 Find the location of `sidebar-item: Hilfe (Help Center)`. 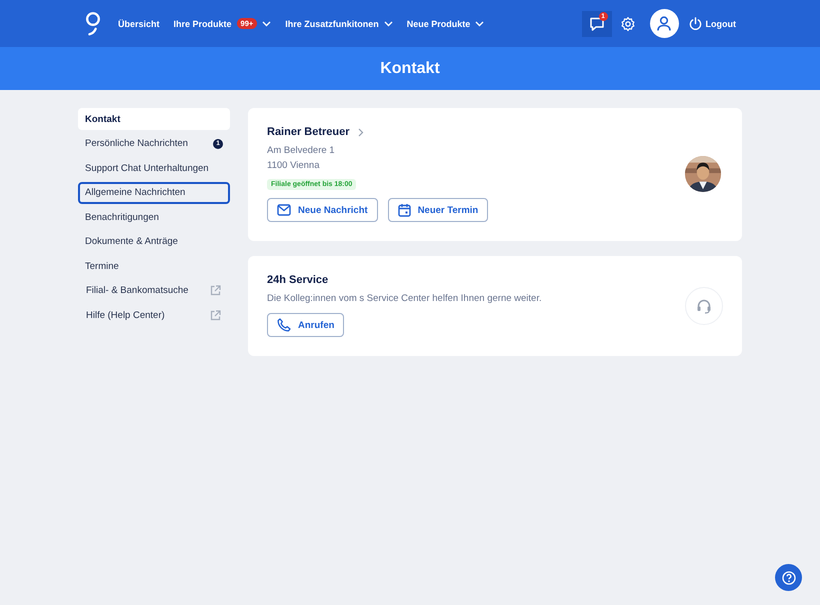

sidebar-item: Hilfe (Help Center) is located at coordinates (154, 315).